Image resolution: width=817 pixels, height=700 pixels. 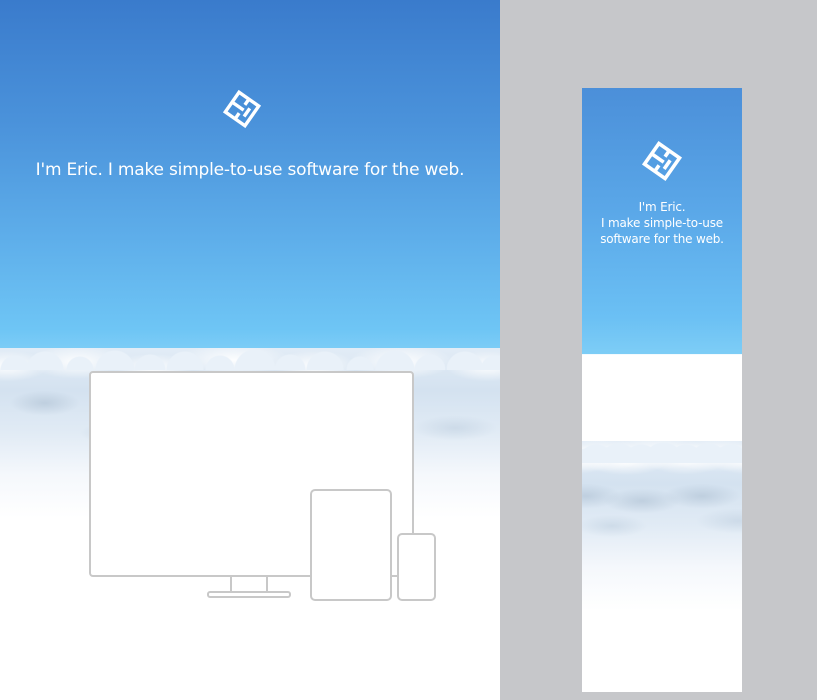 What do you see at coordinates (662, 207) in the screenshot?
I see `tagline-line: I'm Eric.` at bounding box center [662, 207].